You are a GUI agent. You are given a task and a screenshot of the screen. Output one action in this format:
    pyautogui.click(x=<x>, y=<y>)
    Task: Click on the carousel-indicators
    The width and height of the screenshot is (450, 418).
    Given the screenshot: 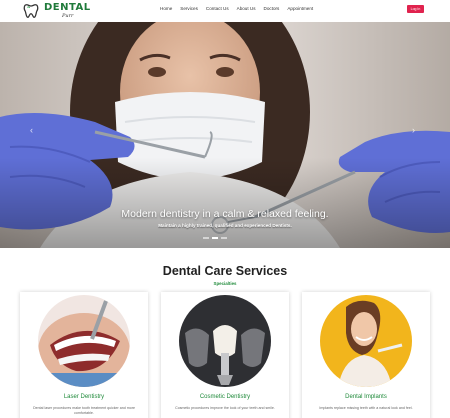 What is the action you would take?
    pyautogui.click(x=215, y=238)
    